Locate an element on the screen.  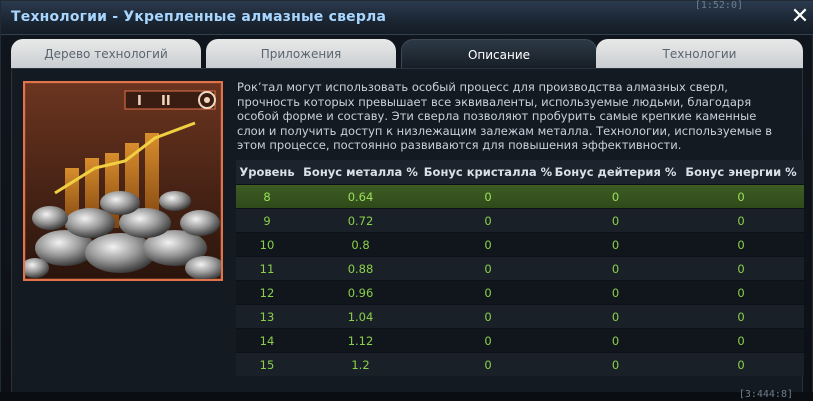
cell-metal: 0.88 is located at coordinates (360, 269).